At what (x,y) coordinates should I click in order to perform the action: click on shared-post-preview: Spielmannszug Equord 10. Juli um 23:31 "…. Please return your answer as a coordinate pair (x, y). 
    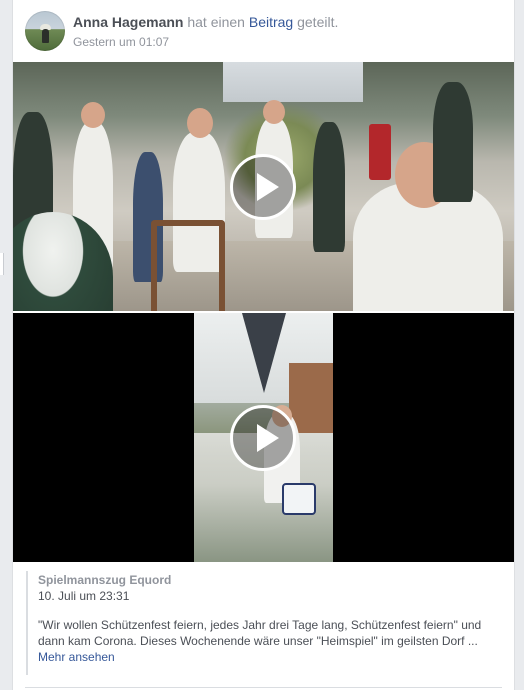
    Looking at the image, I should click on (264, 623).